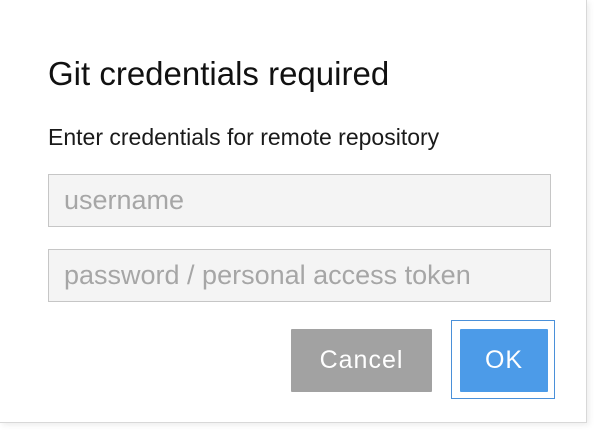 Image resolution: width=602 pixels, height=440 pixels. What do you see at coordinates (299, 200) in the screenshot?
I see `username-field` at bounding box center [299, 200].